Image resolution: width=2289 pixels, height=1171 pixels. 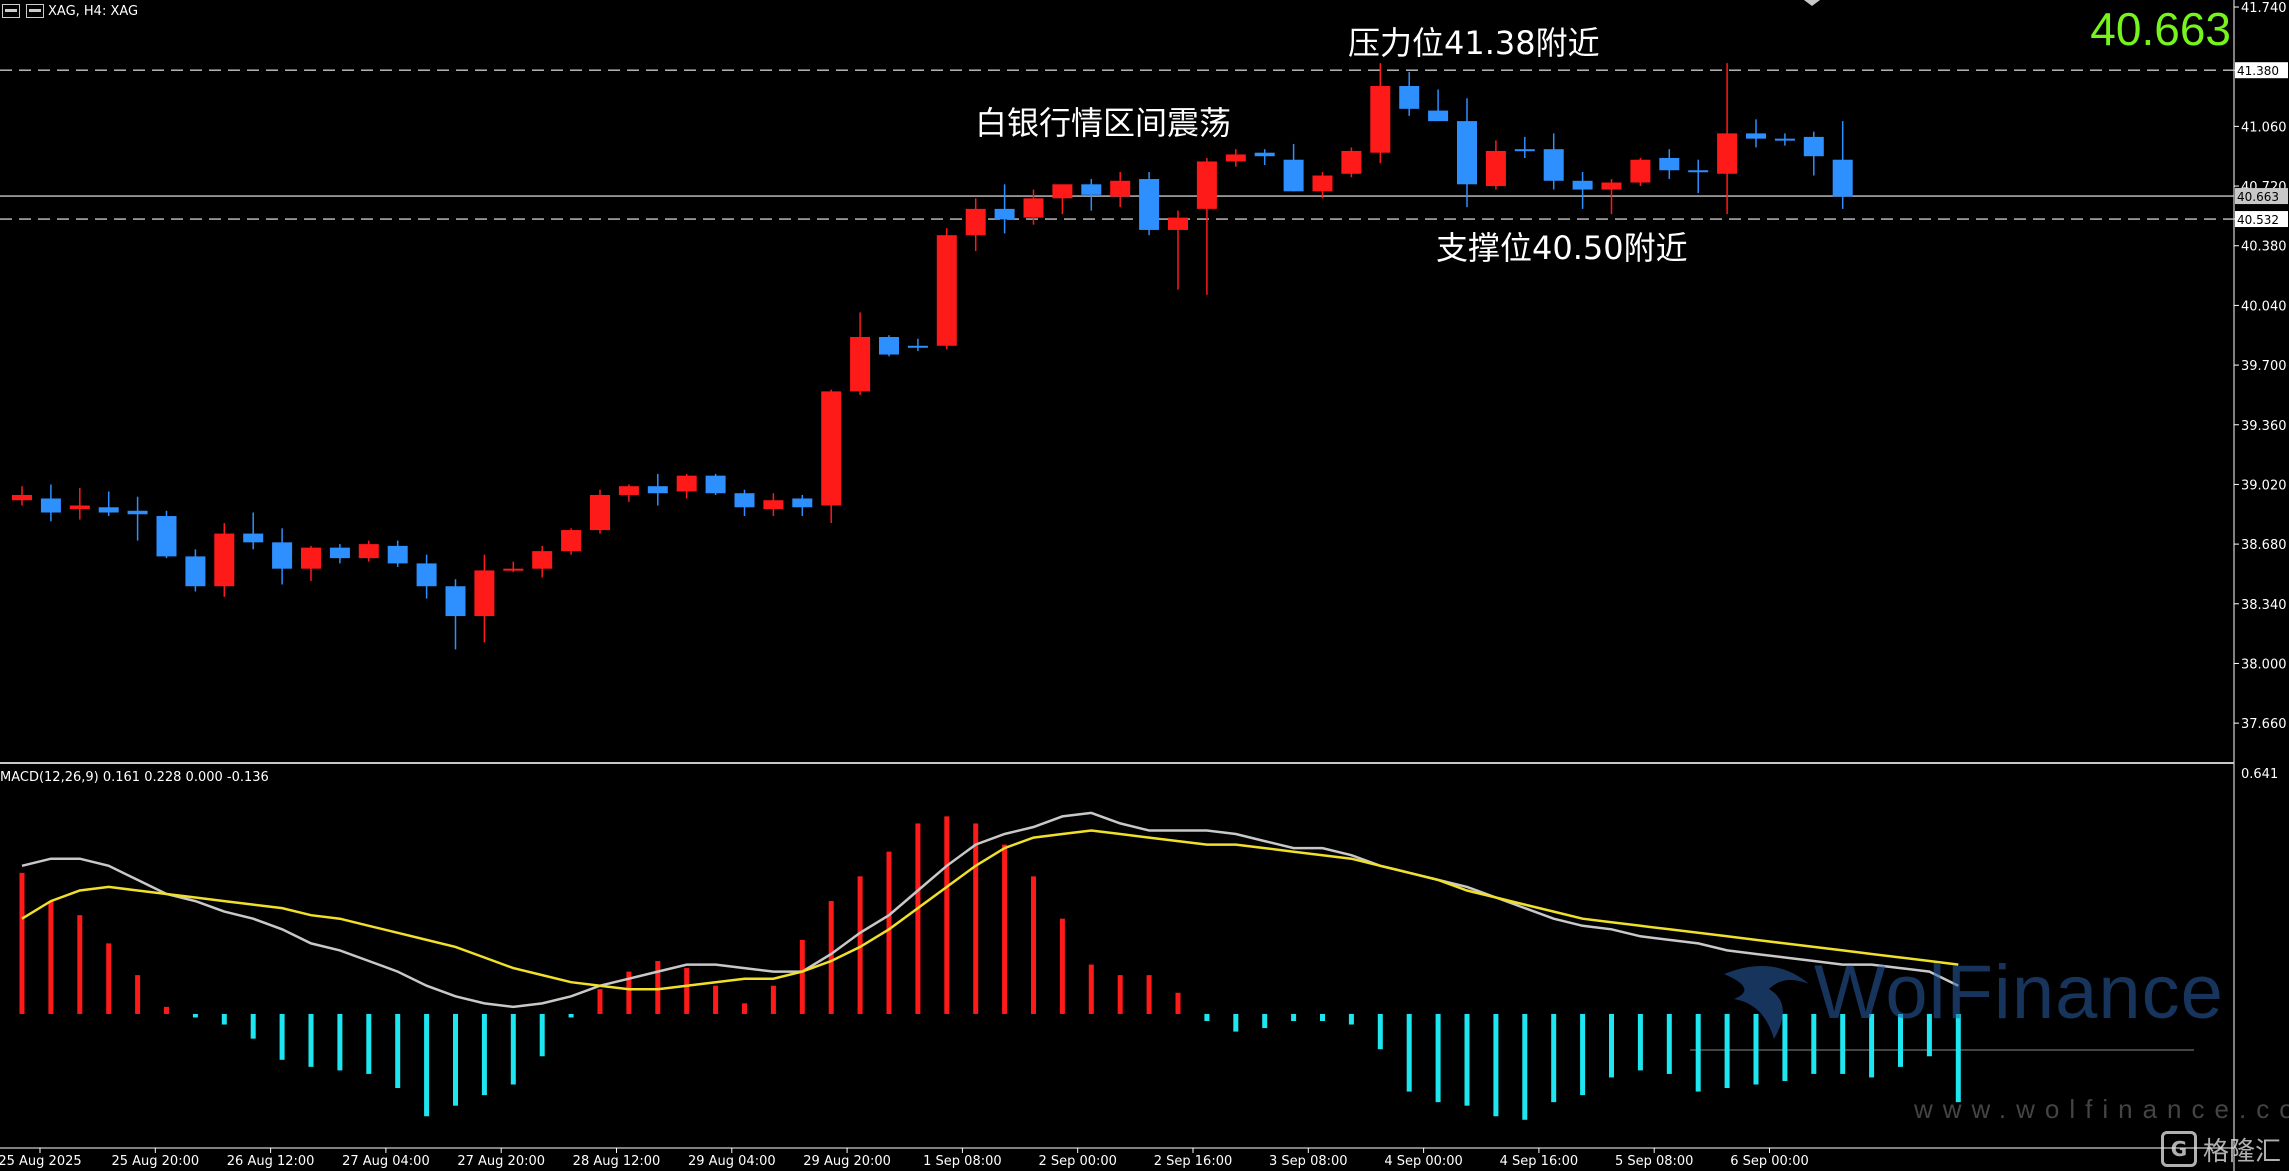 I want to click on x-tick-label: 3 Sep 08:00, so click(x=1308, y=1161).